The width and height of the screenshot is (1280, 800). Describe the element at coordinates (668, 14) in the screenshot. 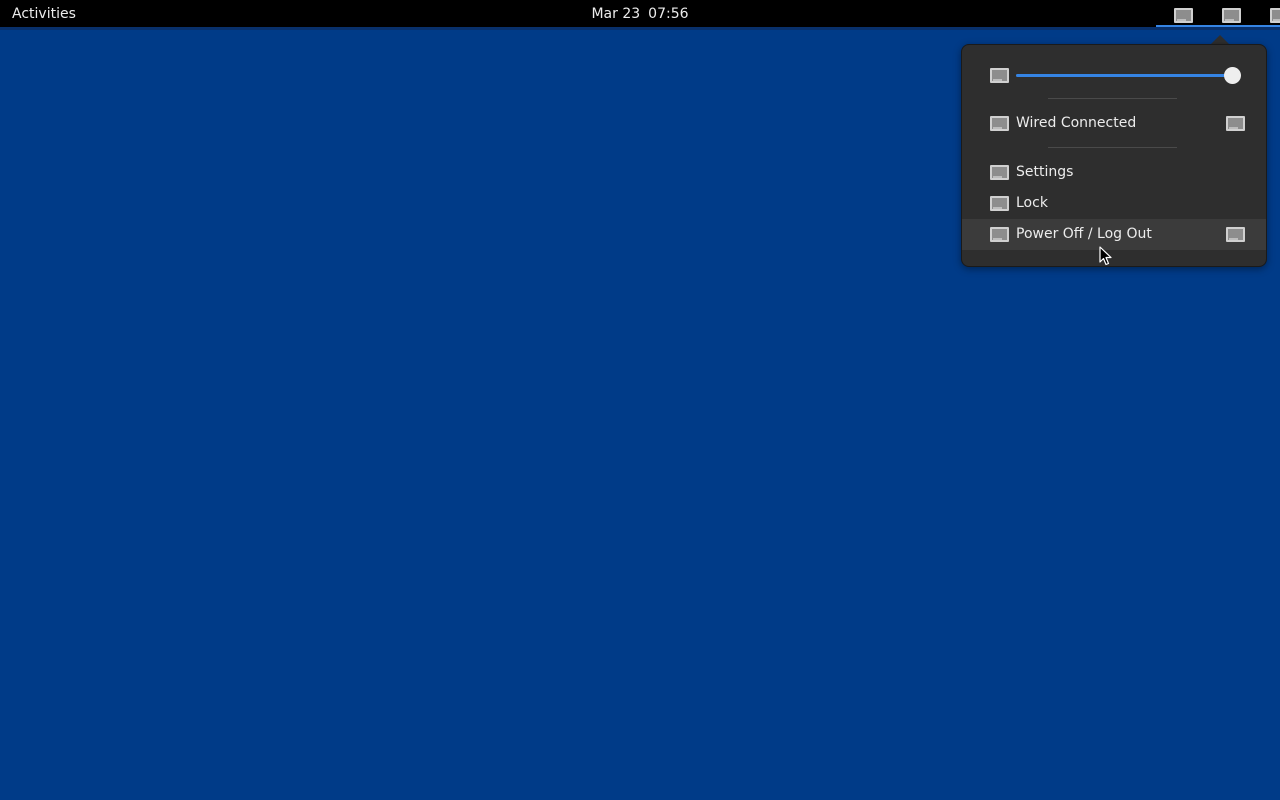

I see `clock-time: 07:56` at that location.